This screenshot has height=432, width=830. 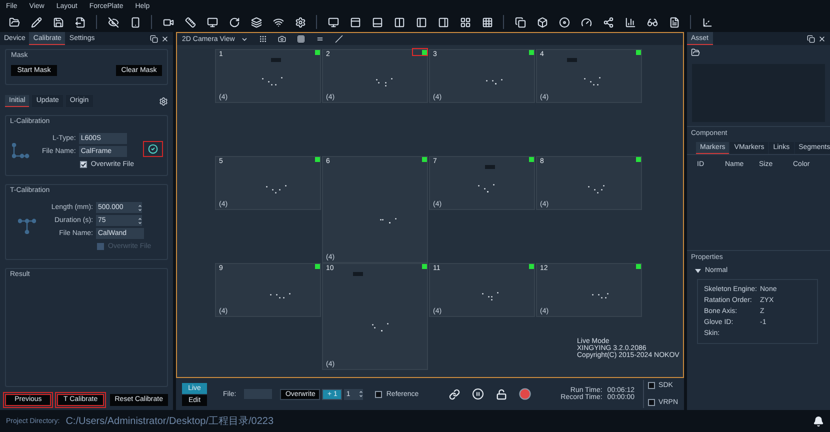 What do you see at coordinates (244, 39) in the screenshot?
I see `caret-icon` at bounding box center [244, 39].